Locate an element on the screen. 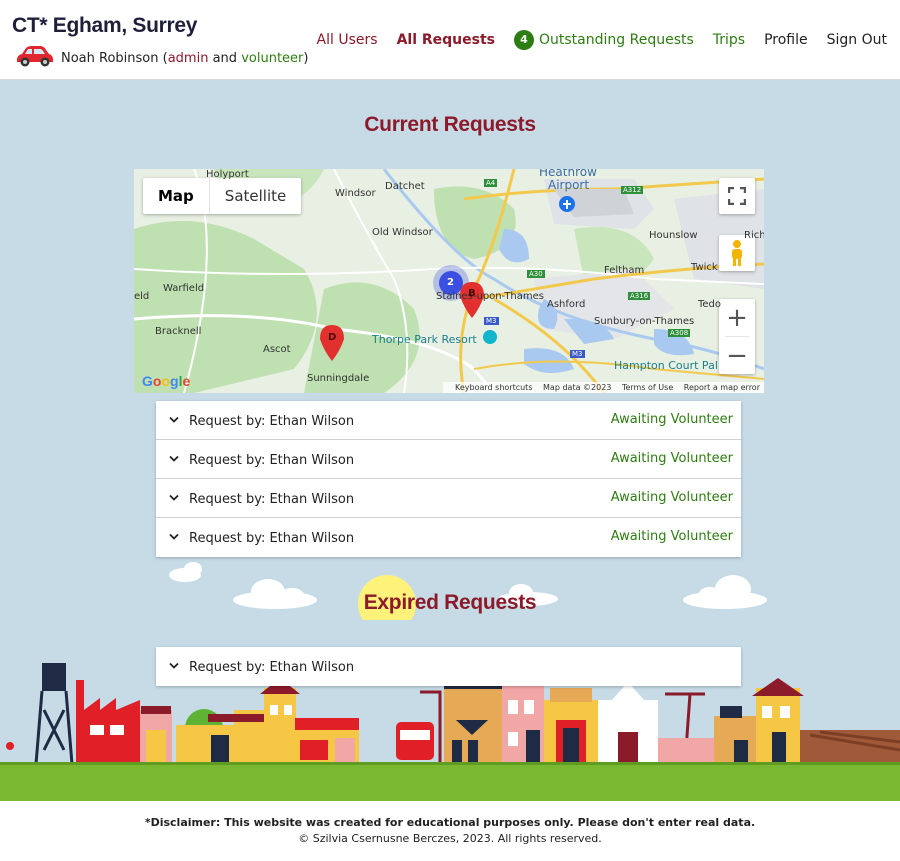 Image resolution: width=900 pixels, height=861 pixels. road-shield: A308 is located at coordinates (679, 333).